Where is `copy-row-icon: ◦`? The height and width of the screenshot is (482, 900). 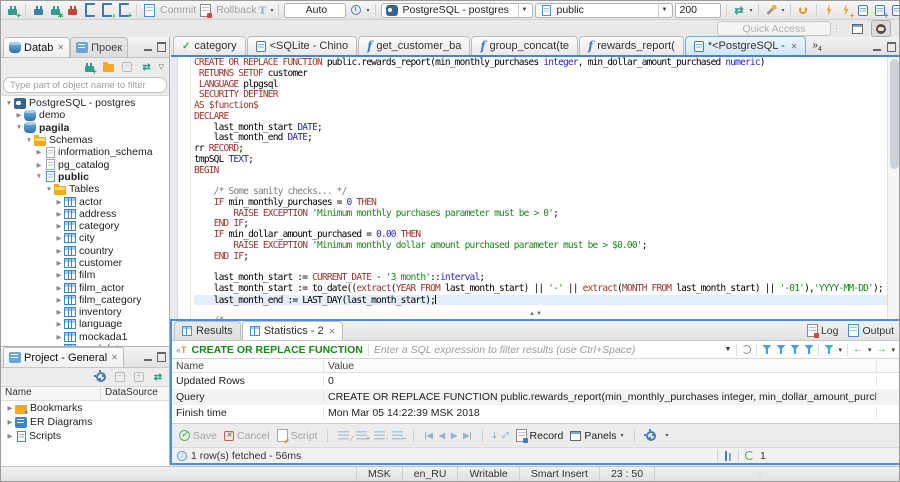
copy-row-icon: ◦ is located at coordinates (381, 437).